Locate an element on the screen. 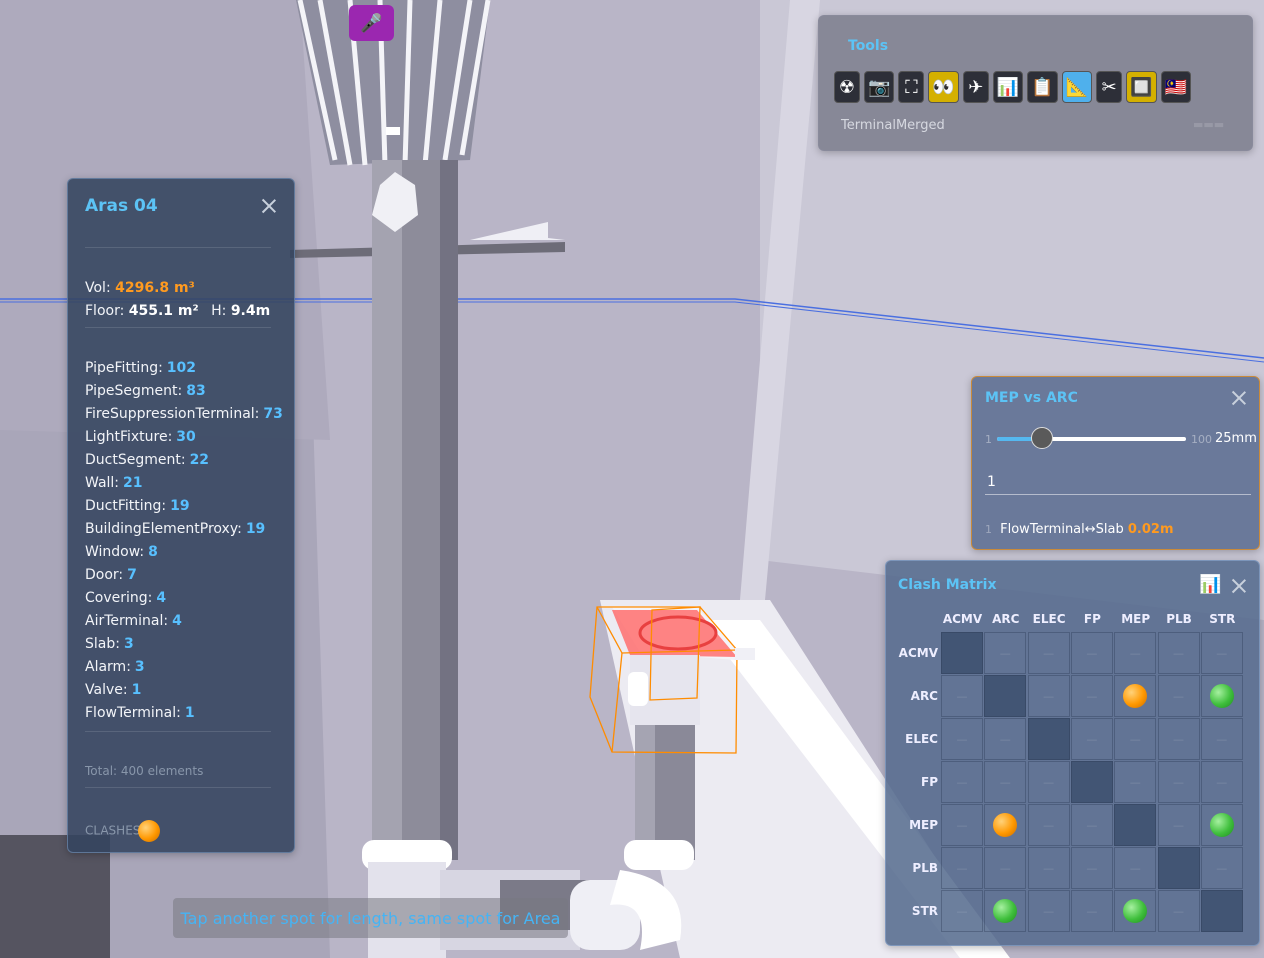 Image resolution: width=1264 pixels, height=958 pixels. element-count-value: 30 is located at coordinates (186, 437).